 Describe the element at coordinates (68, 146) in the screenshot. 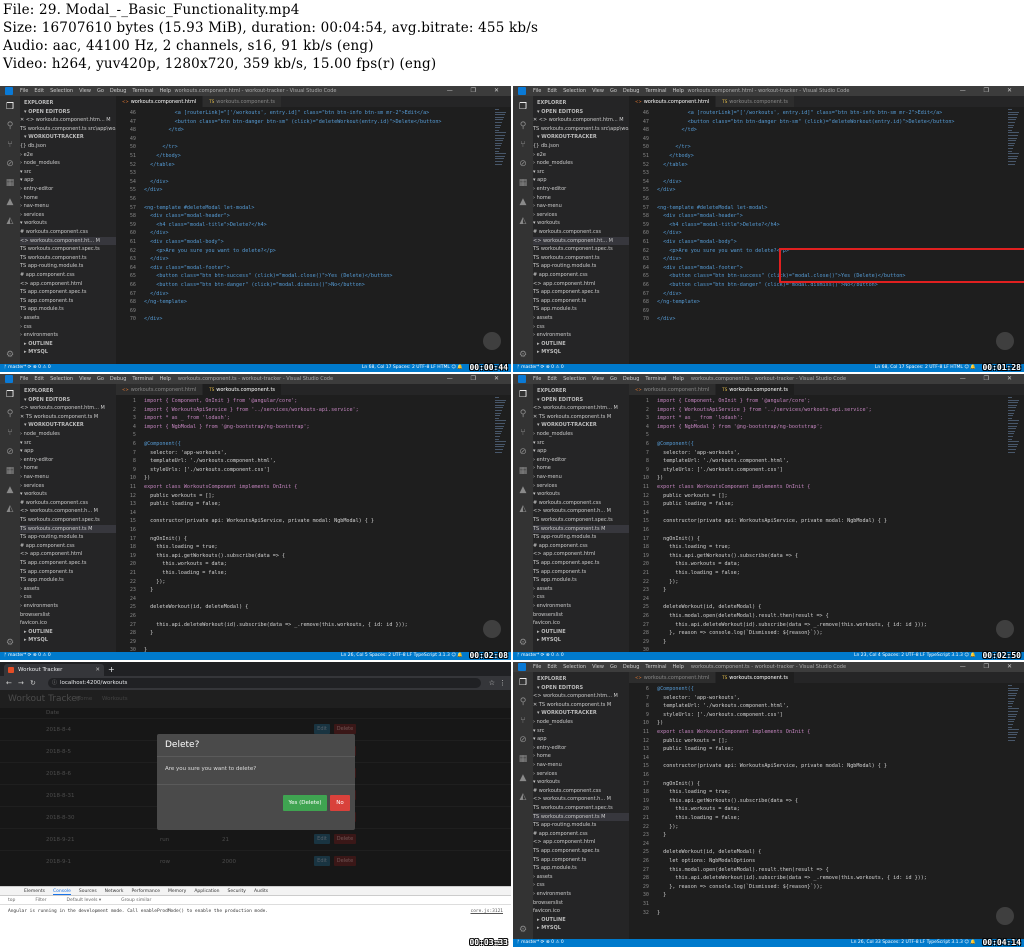

I see `explorer-item: {} db.json` at that location.